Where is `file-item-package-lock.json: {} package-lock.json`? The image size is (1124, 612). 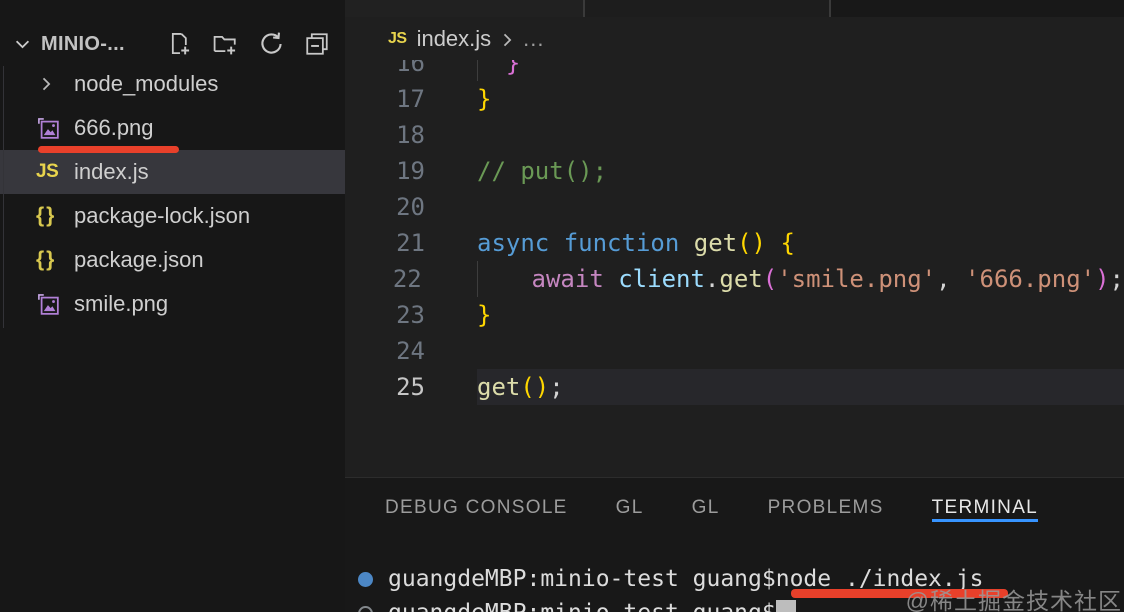 file-item-package-lock.json: {} package-lock.json is located at coordinates (172, 216).